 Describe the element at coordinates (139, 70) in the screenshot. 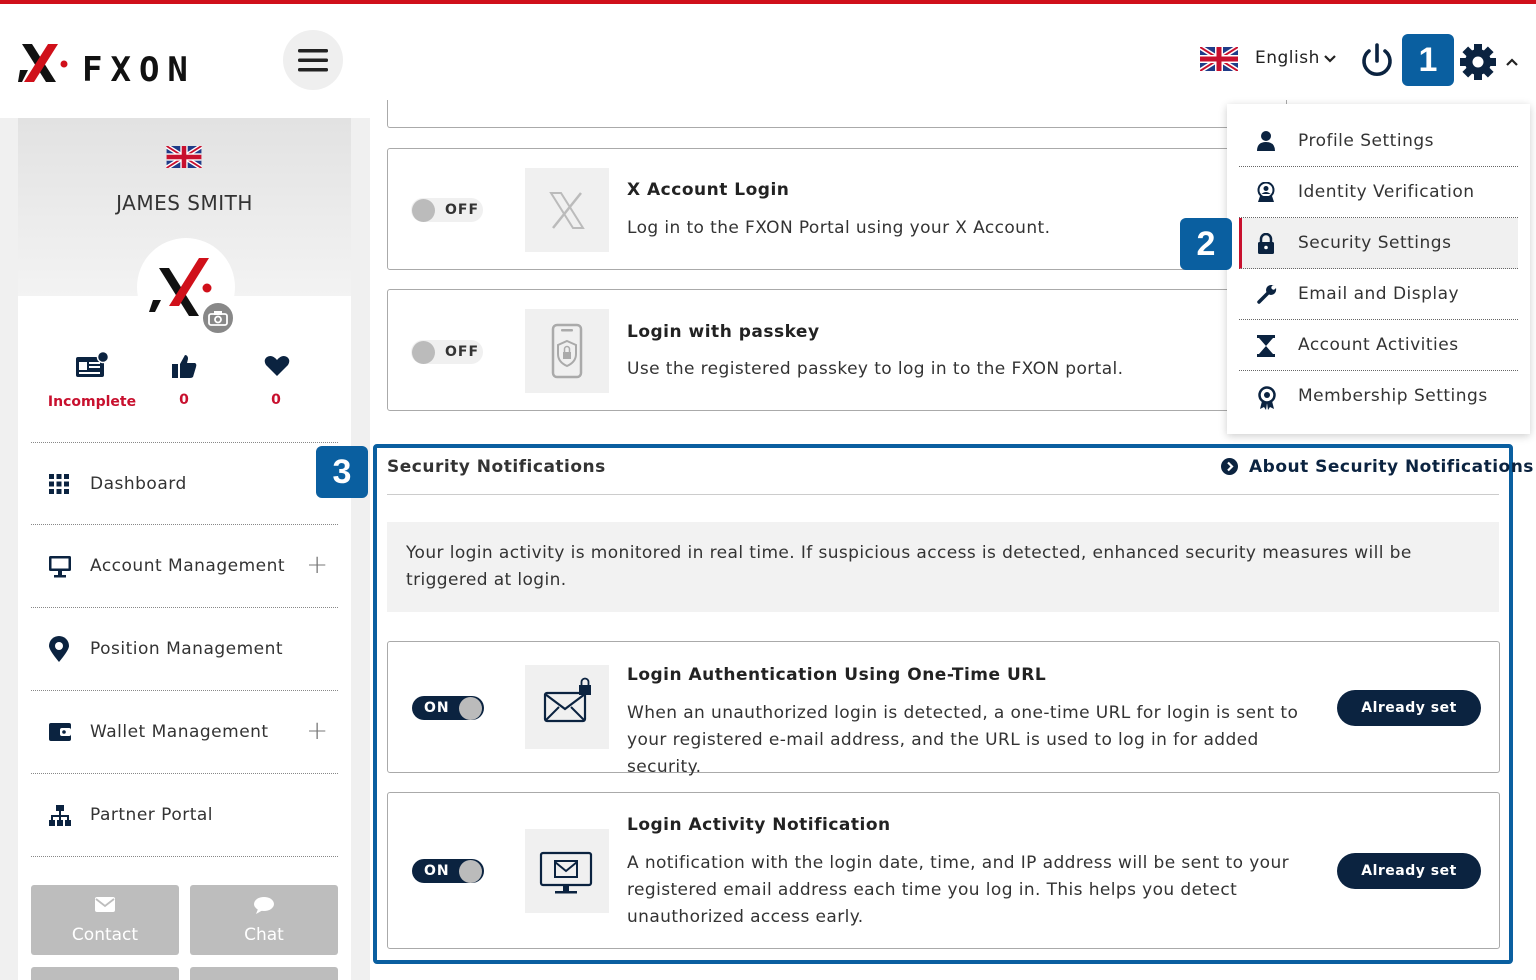

I see `brand-name: FXON` at that location.